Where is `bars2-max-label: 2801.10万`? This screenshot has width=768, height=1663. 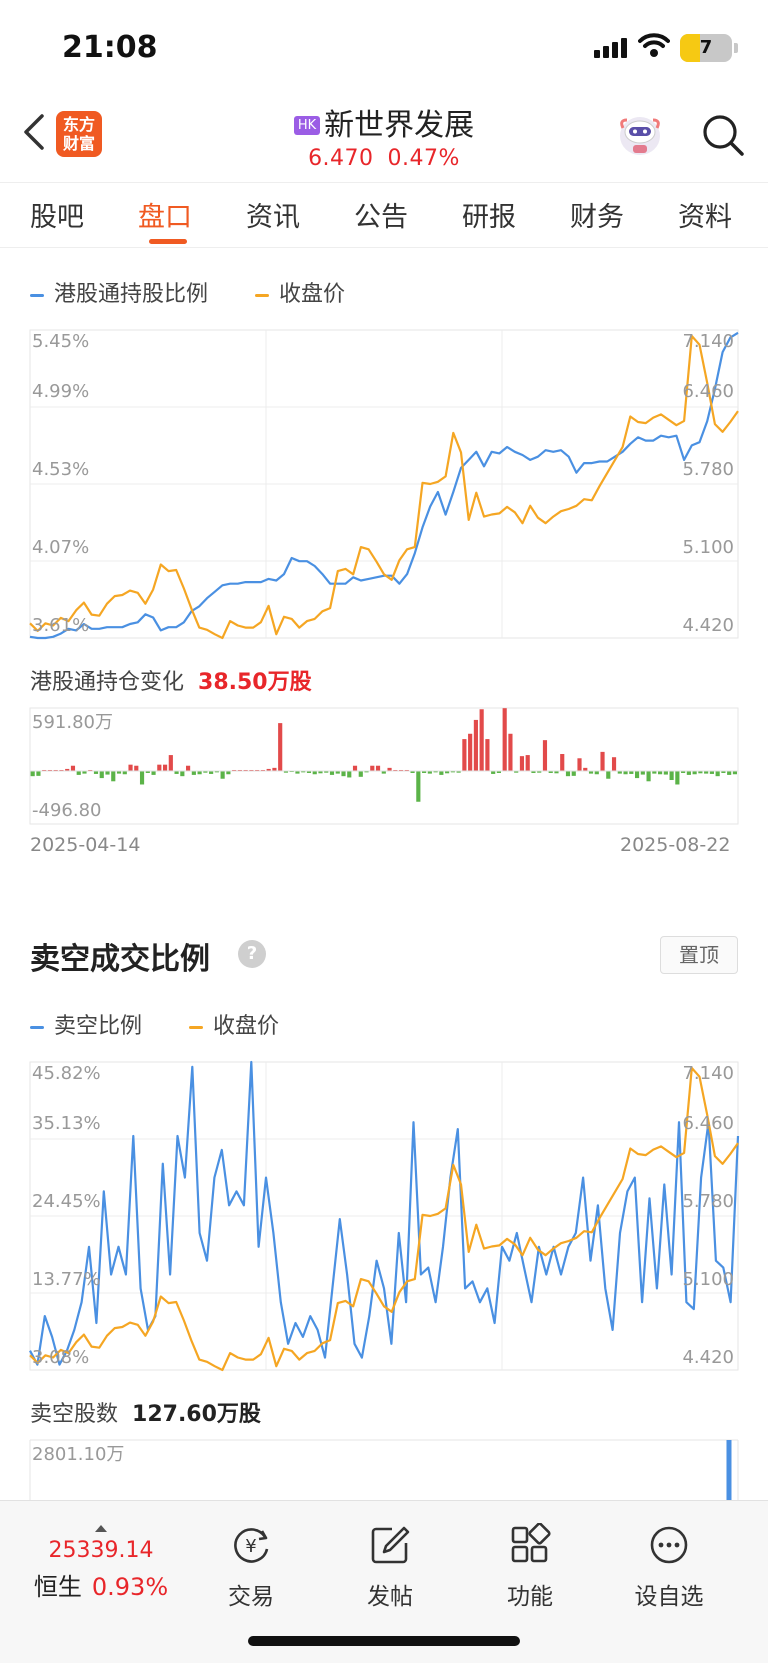 bars2-max-label: 2801.10万 is located at coordinates (78, 1454).